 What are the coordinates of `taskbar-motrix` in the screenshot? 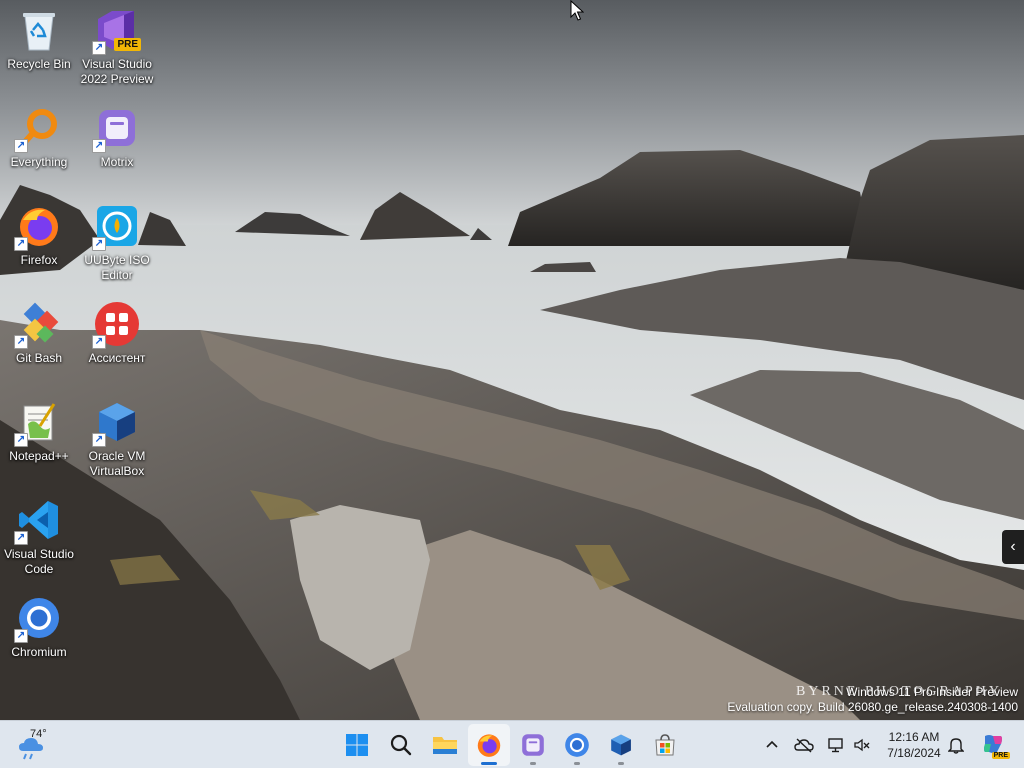 It's located at (533, 745).